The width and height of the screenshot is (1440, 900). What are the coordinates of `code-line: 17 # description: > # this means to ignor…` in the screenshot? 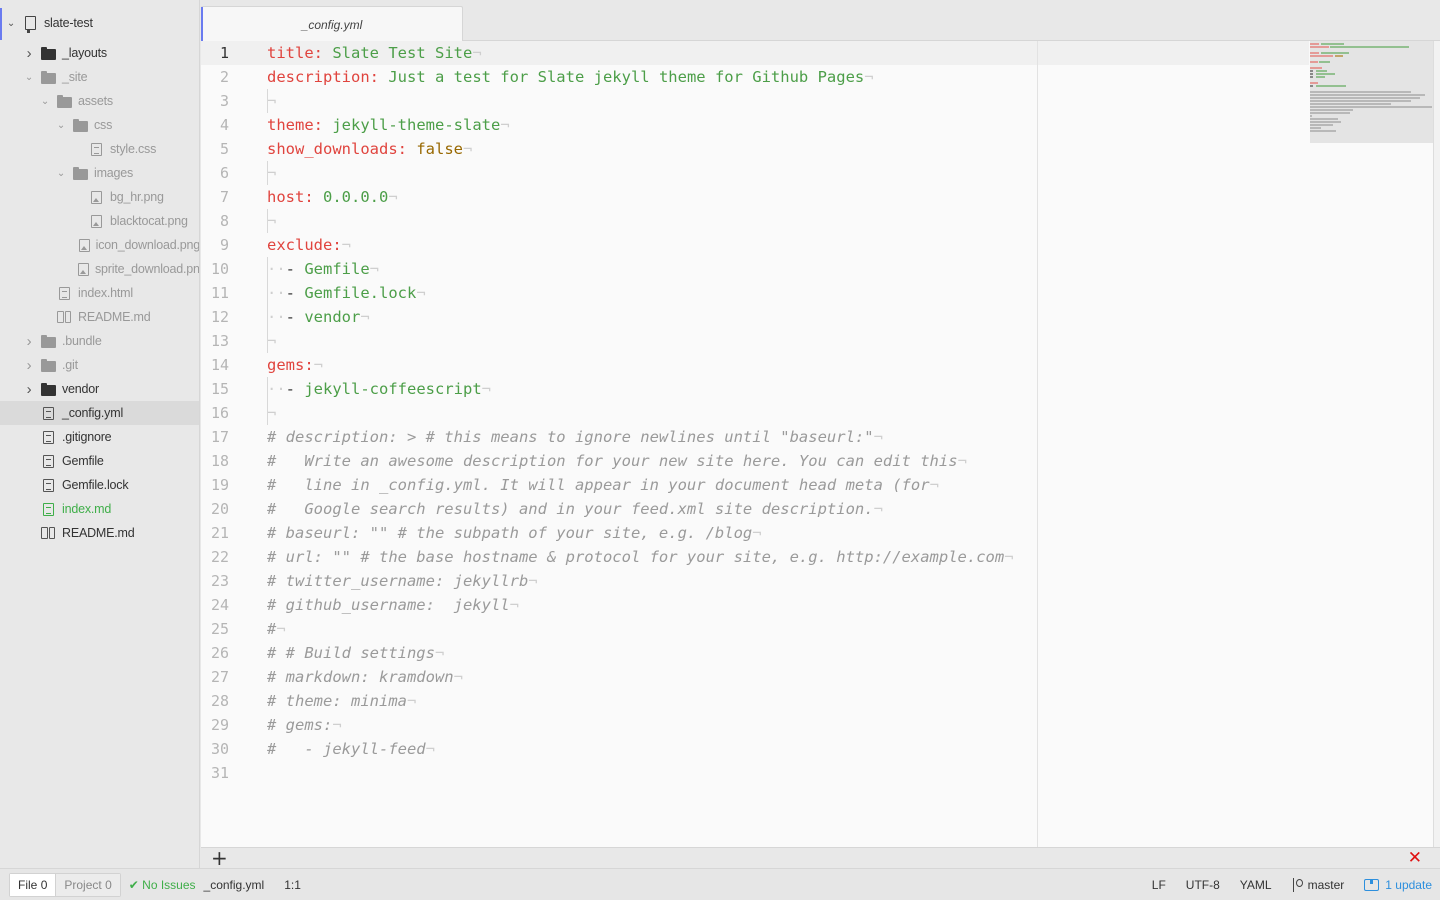 It's located at (755, 437).